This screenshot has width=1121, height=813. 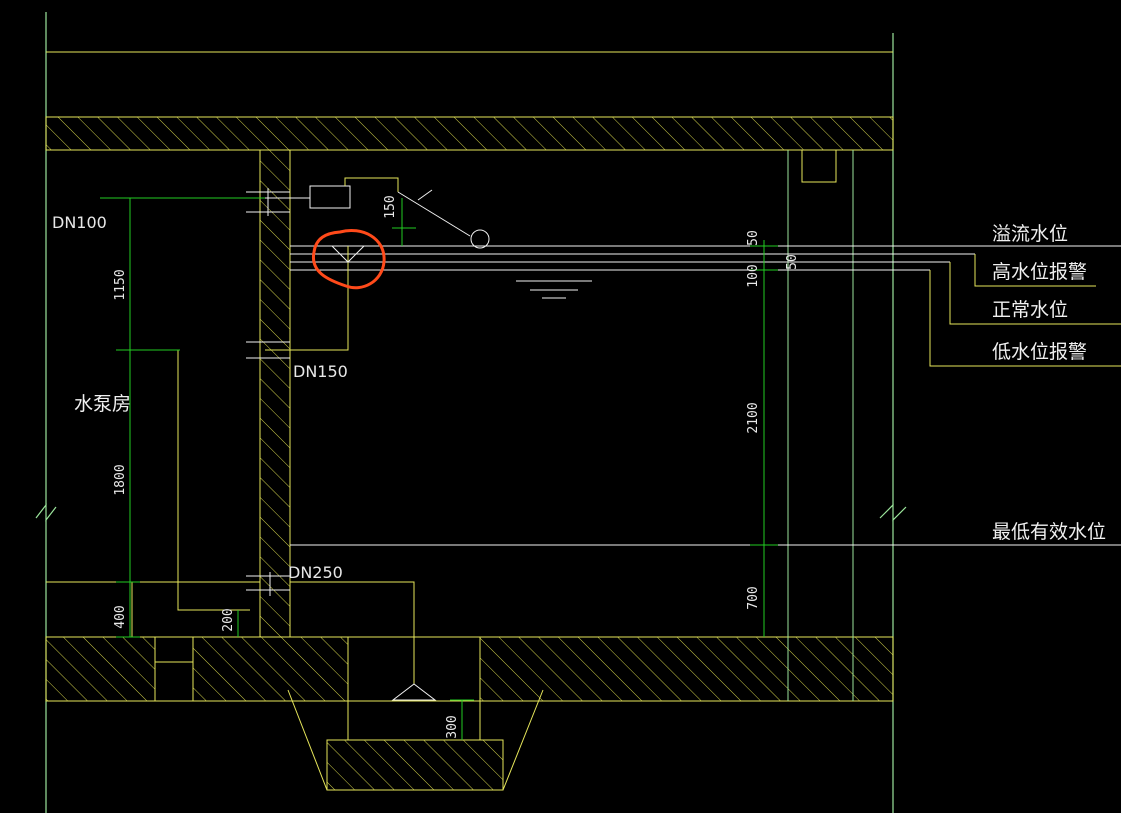 I want to click on markup-circle, so click(x=348, y=259).